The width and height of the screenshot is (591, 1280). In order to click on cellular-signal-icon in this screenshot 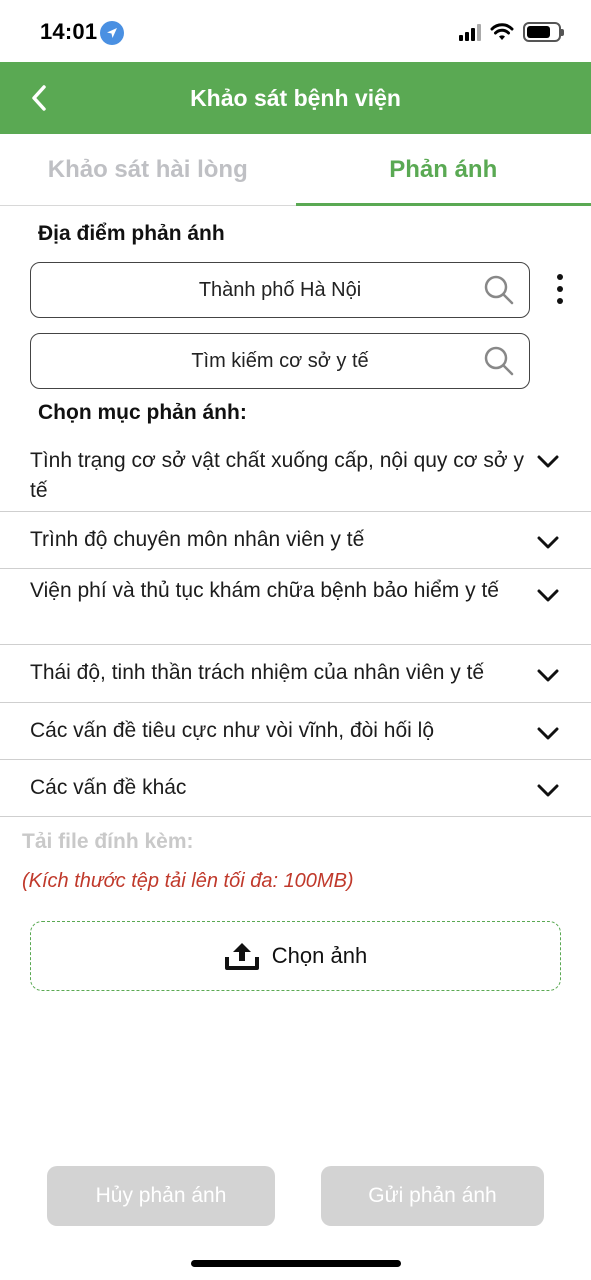, I will do `click(470, 32)`.